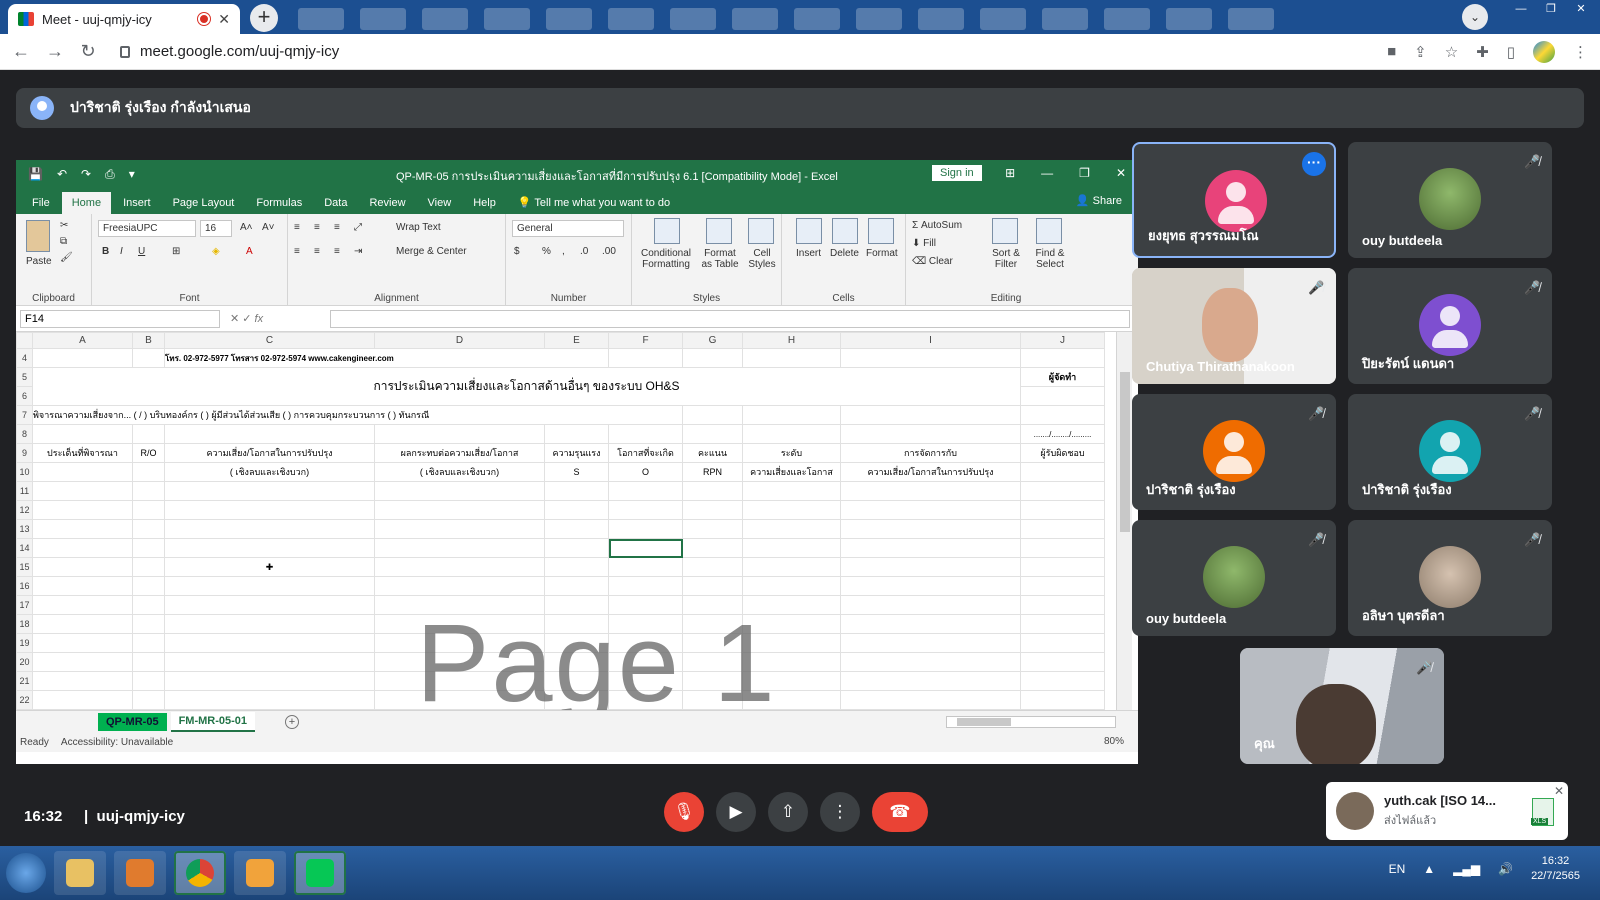 This screenshot has width=1600, height=900. What do you see at coordinates (204, 203) in the screenshot?
I see `tab-page-layout: Page Layout` at bounding box center [204, 203].